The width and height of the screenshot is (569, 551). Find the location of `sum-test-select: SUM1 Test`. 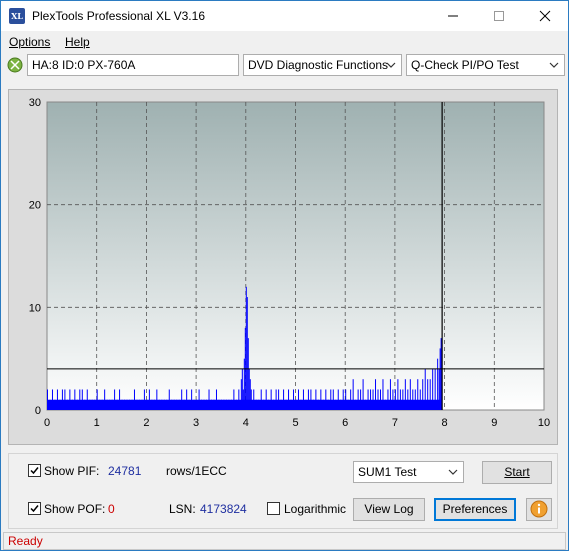

sum-test-select: SUM1 Test is located at coordinates (408, 472).